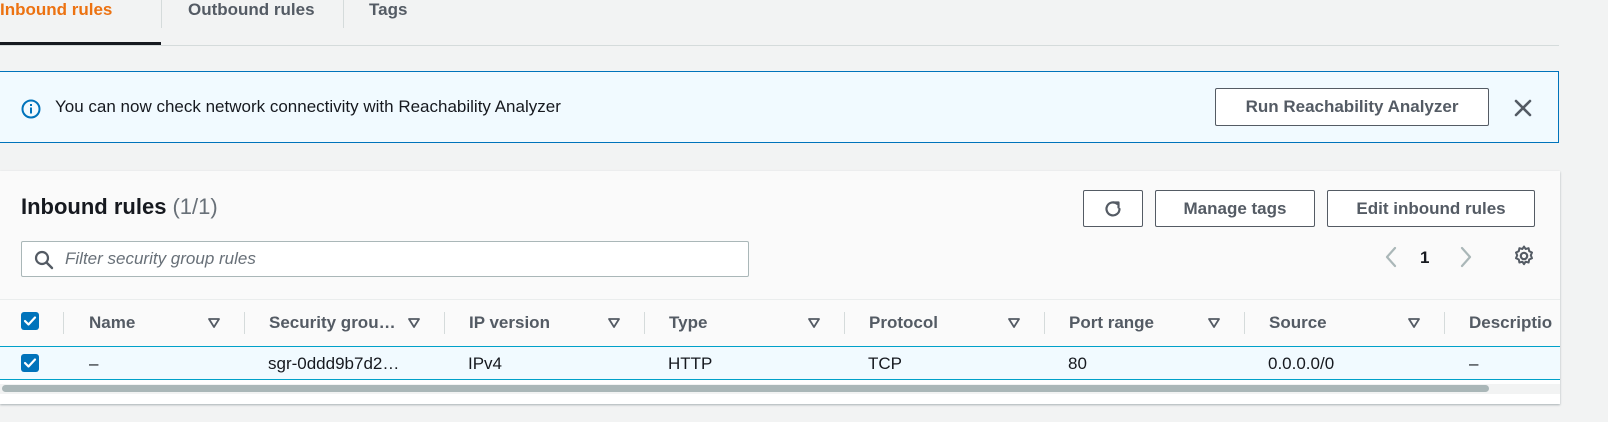  I want to click on rule-count: (1/1), so click(195, 206).